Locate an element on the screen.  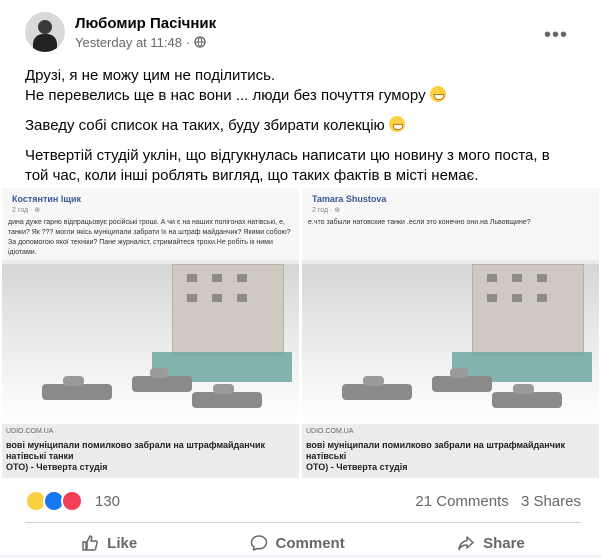
author-block: Любомир Пасічник Yesterday at 11:48 · is located at coordinates (145, 32).